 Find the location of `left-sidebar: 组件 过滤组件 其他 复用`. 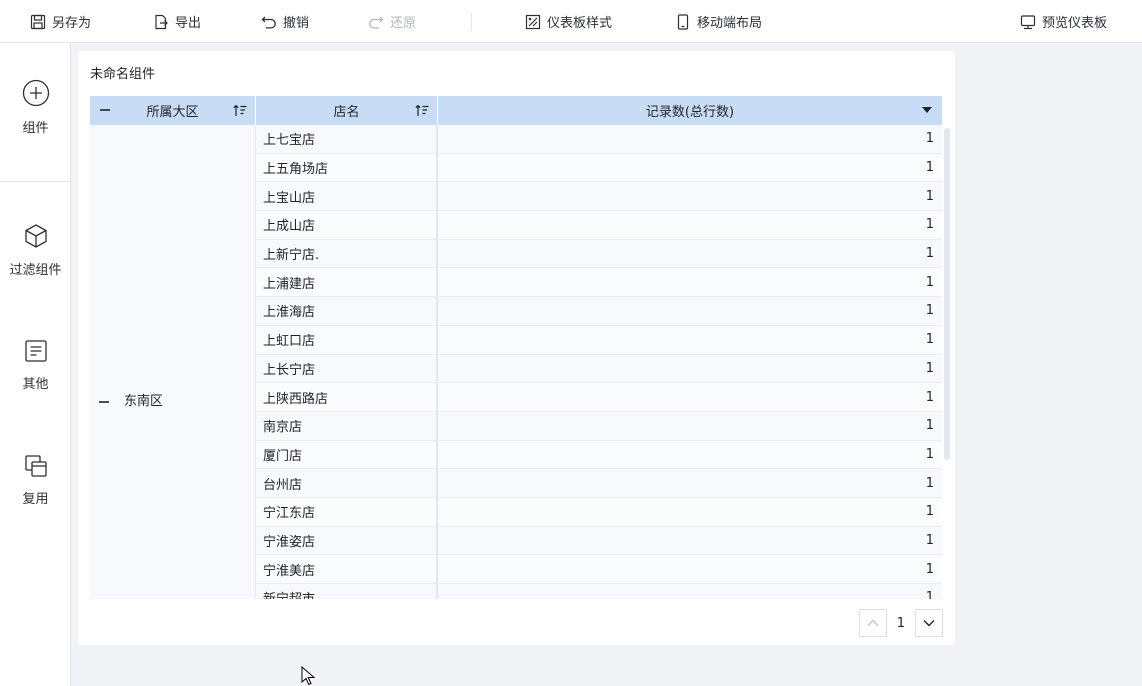

left-sidebar: 组件 过滤组件 其他 复用 is located at coordinates (35, 364).